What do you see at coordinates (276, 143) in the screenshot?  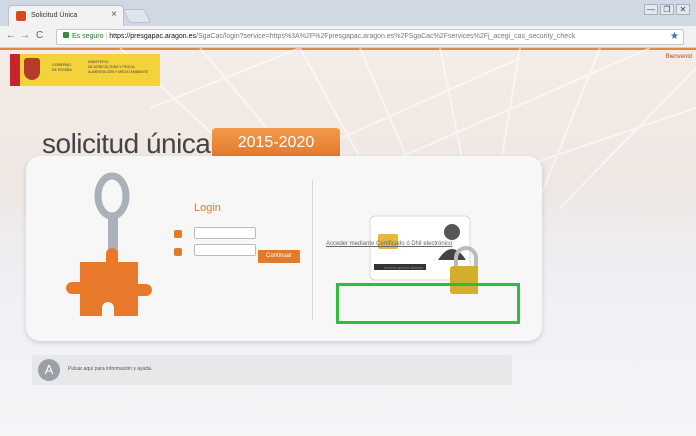 I see `years-tab: 2015-2020` at bounding box center [276, 143].